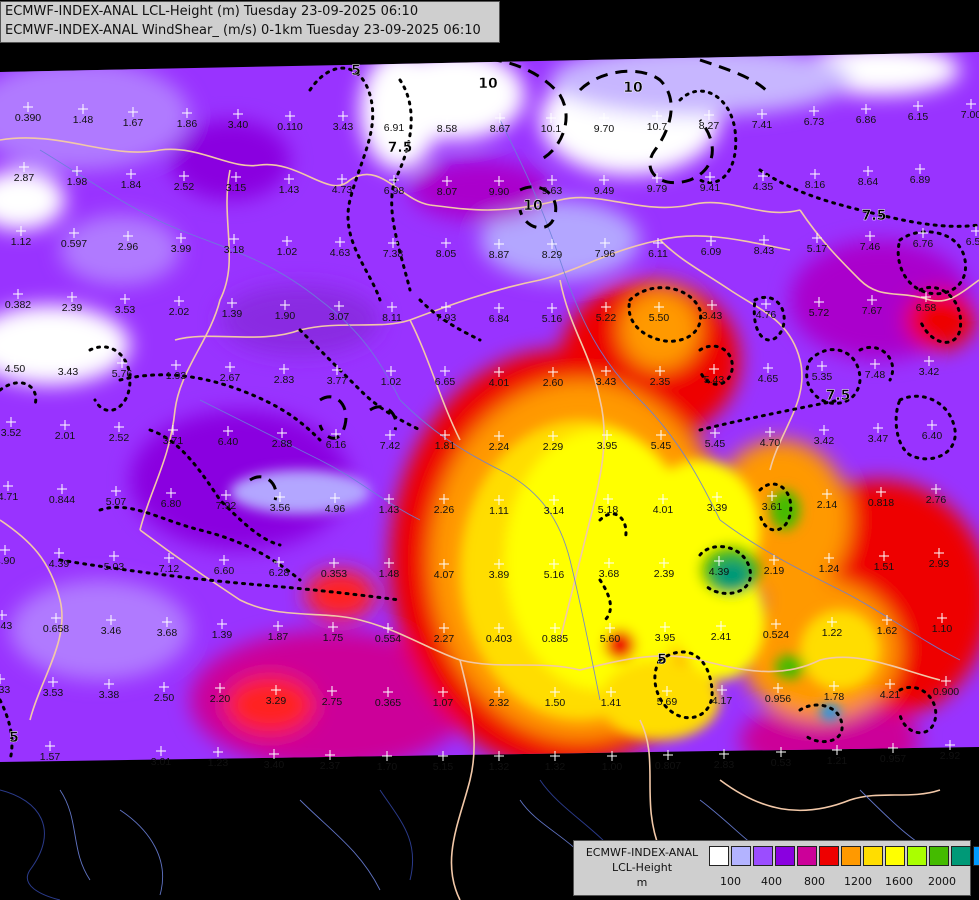 This screenshot has height=900, width=979. Describe the element at coordinates (893, 759) in the screenshot. I see `grid-value-label: 0.957` at that location.